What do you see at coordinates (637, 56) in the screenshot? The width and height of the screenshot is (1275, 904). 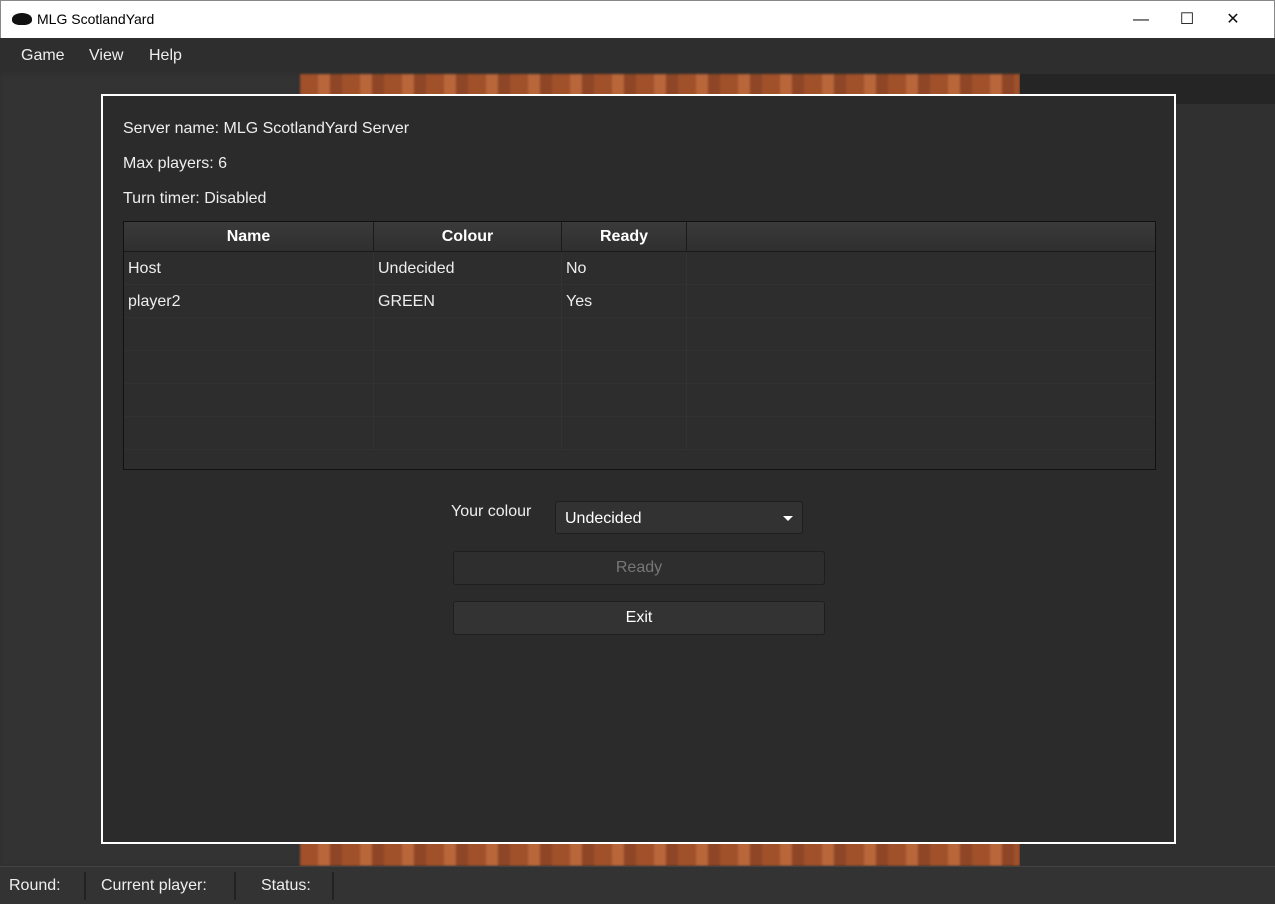 I see `menu-bar: Game View Help` at bounding box center [637, 56].